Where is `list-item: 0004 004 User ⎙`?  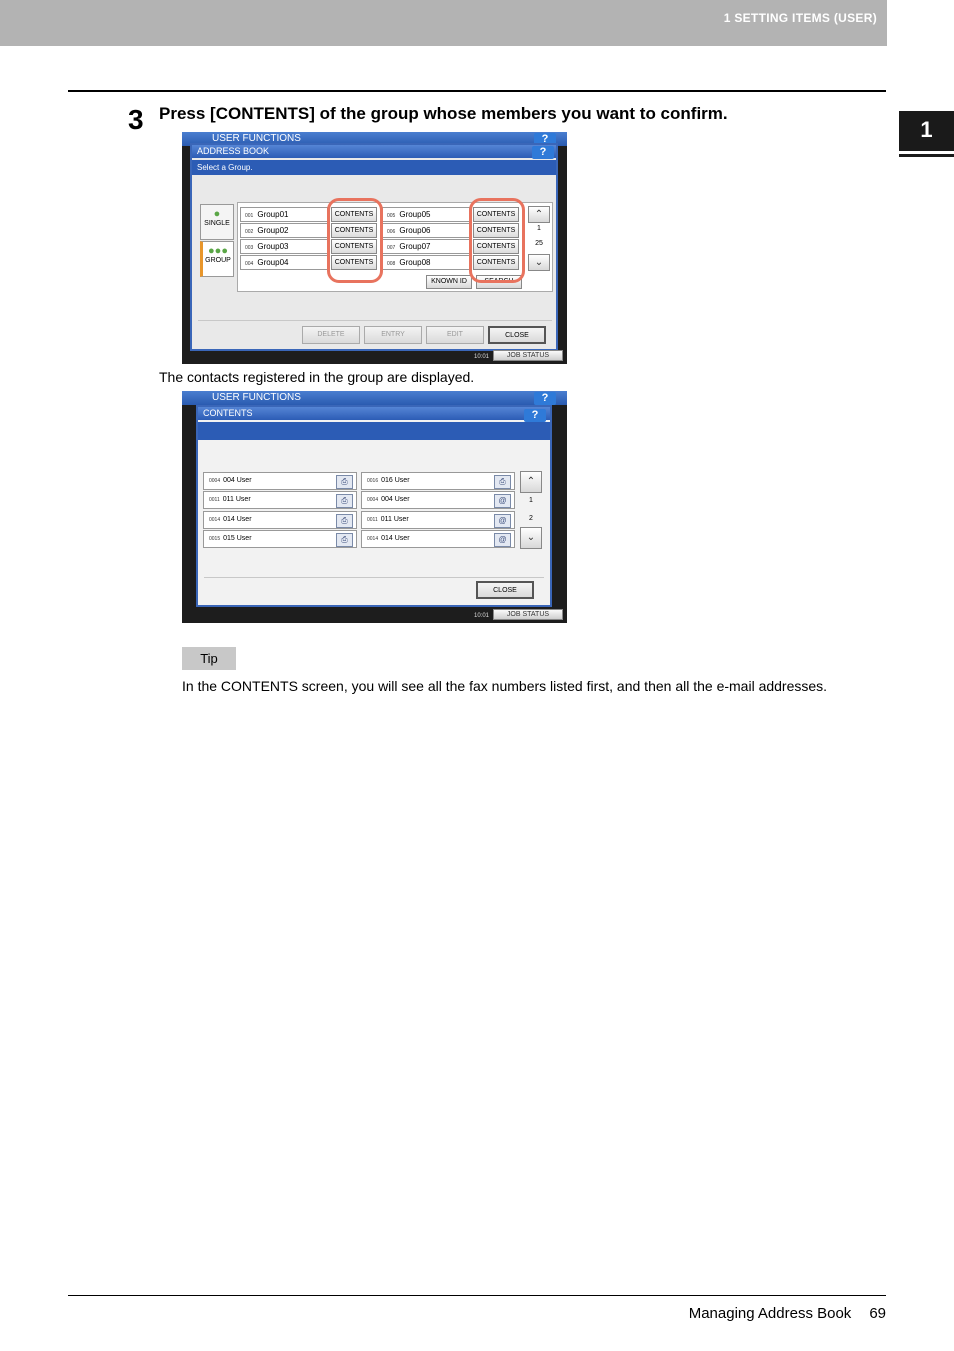
list-item: 0004 004 User ⎙ is located at coordinates (280, 481).